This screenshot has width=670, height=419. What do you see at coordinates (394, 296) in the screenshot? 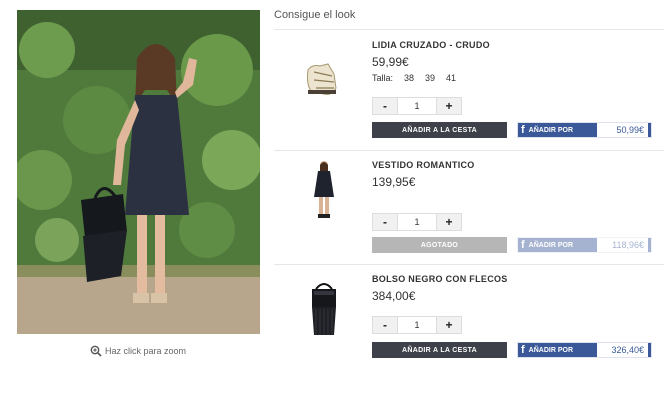
I see `product-price: 384,00€` at bounding box center [394, 296].